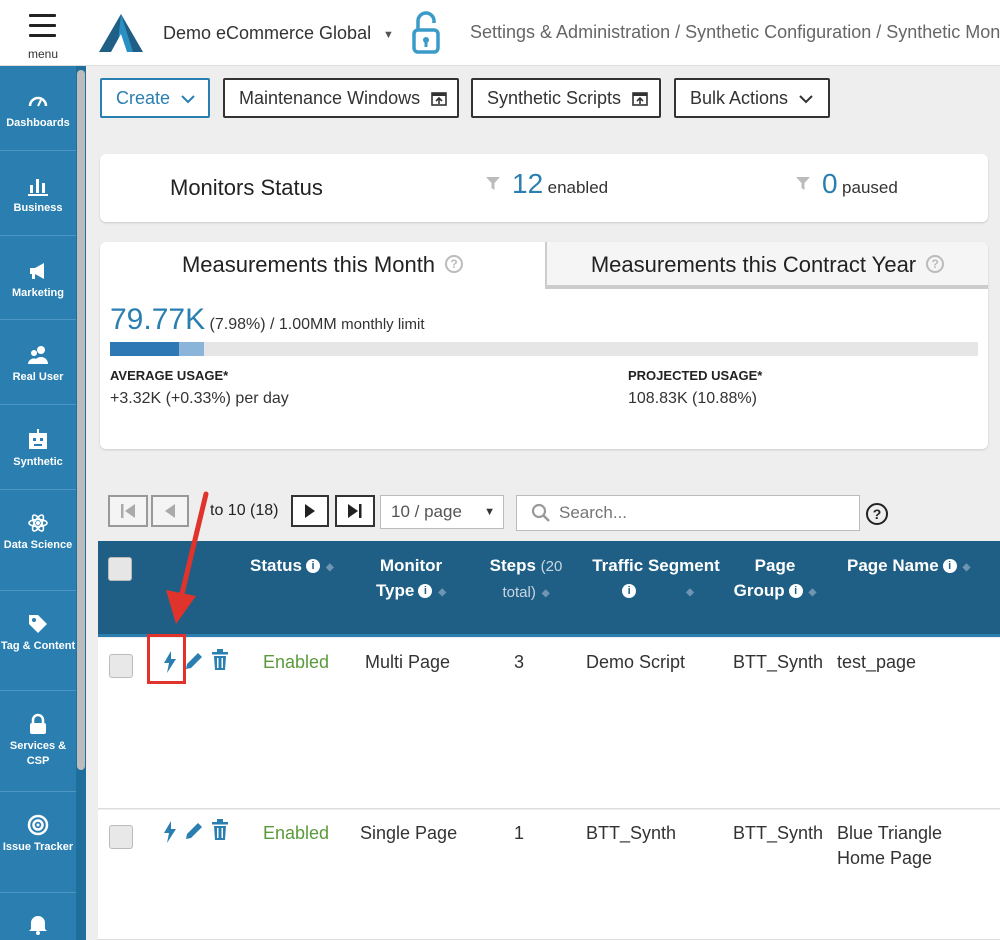 The image size is (1000, 940). I want to click on page-name-line-2: Home Page, so click(885, 858).